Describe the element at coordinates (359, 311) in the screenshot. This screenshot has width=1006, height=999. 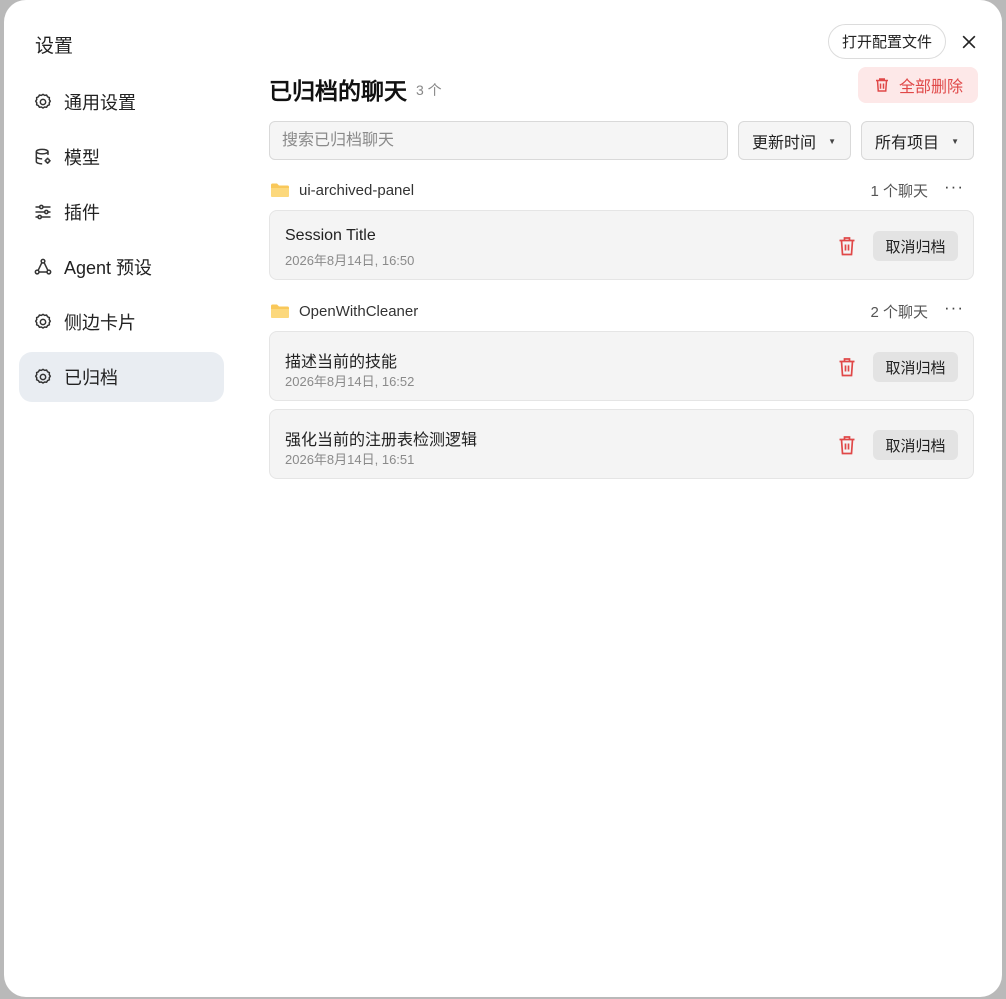
I see `project-group-name: OpenWithCleaner` at that location.